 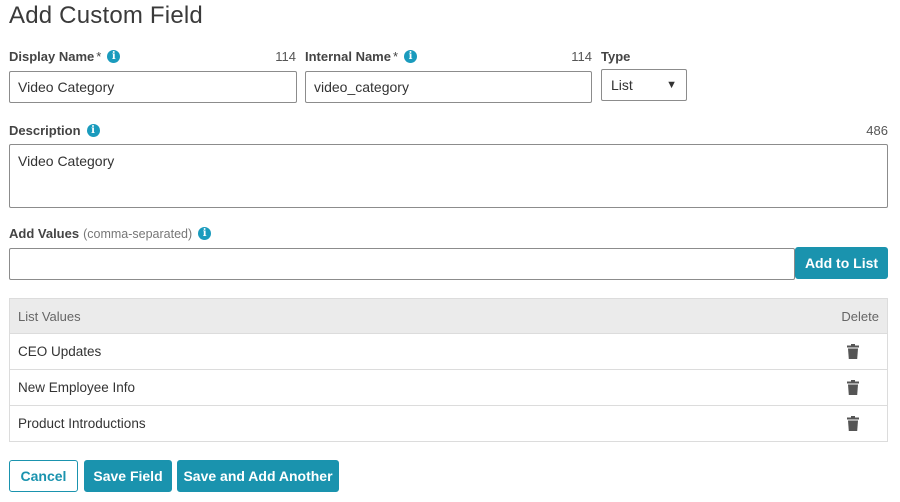 What do you see at coordinates (77, 387) in the screenshot?
I see `list-value-label: New Employee Info` at bounding box center [77, 387].